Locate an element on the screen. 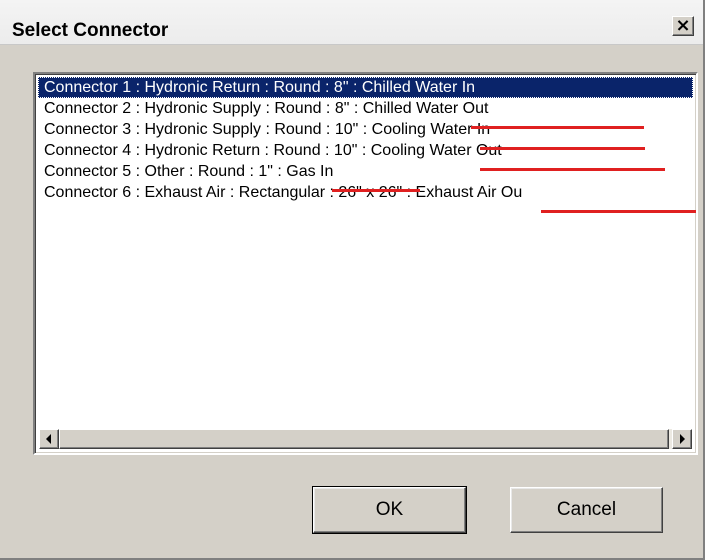 The image size is (705, 560). scroll-right-button is located at coordinates (682, 439).